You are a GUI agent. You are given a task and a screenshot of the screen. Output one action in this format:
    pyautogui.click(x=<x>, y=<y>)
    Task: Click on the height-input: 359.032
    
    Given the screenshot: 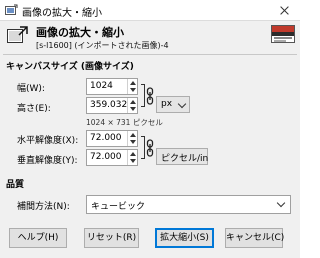 What is the action you would take?
    pyautogui.click(x=112, y=105)
    